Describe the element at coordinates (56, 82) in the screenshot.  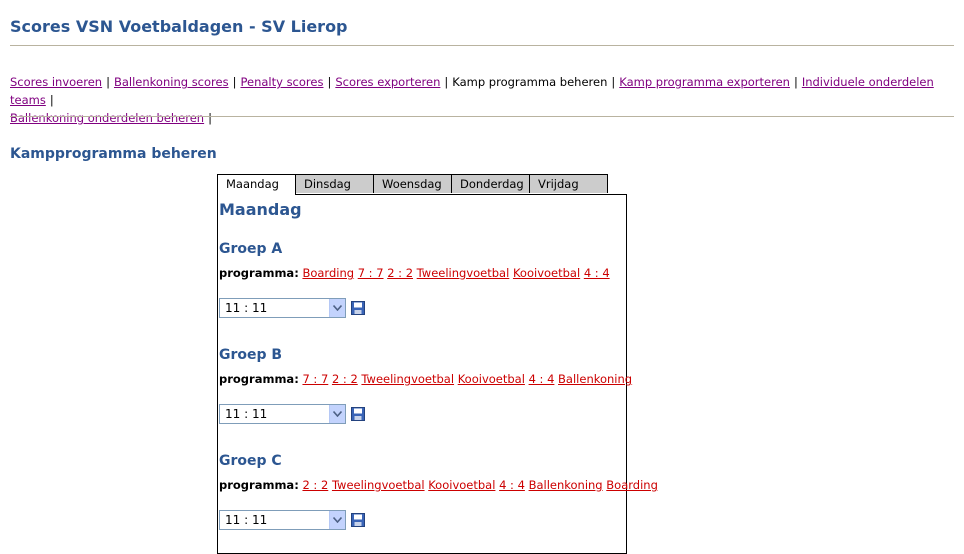
I see `nav-link-scores-invoeren: Scores invoeren` at that location.